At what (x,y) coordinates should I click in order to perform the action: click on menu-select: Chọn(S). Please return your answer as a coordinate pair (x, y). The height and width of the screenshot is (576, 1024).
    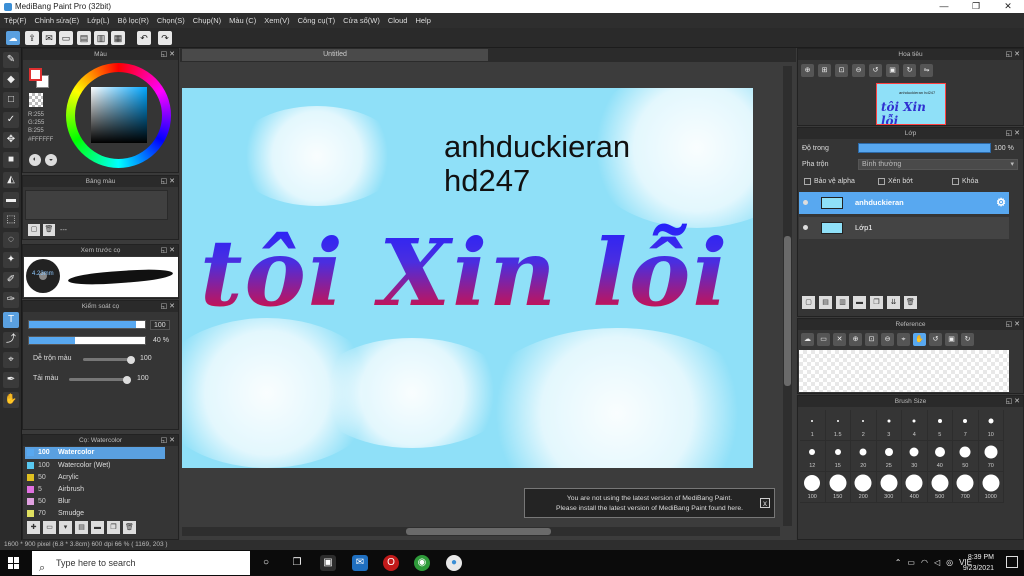
    Looking at the image, I should click on (171, 20).